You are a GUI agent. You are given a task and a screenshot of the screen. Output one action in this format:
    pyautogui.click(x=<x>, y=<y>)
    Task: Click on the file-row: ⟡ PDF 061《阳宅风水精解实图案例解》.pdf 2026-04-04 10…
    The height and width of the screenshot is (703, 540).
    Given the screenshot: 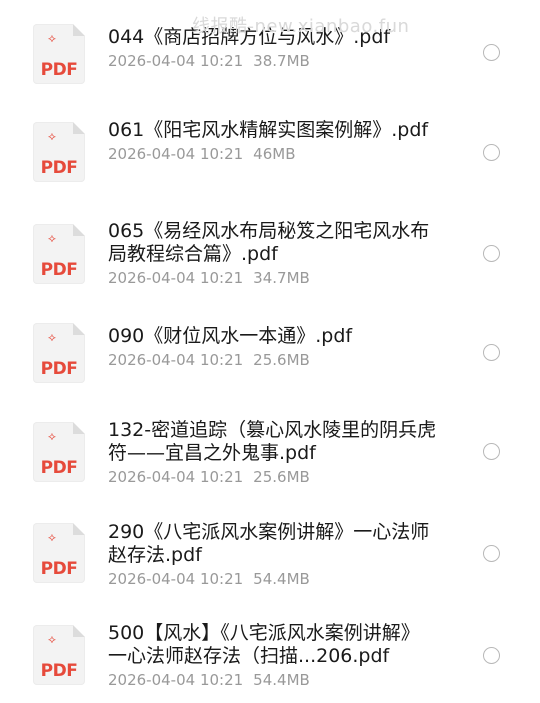 What is the action you would take?
    pyautogui.click(x=270, y=157)
    